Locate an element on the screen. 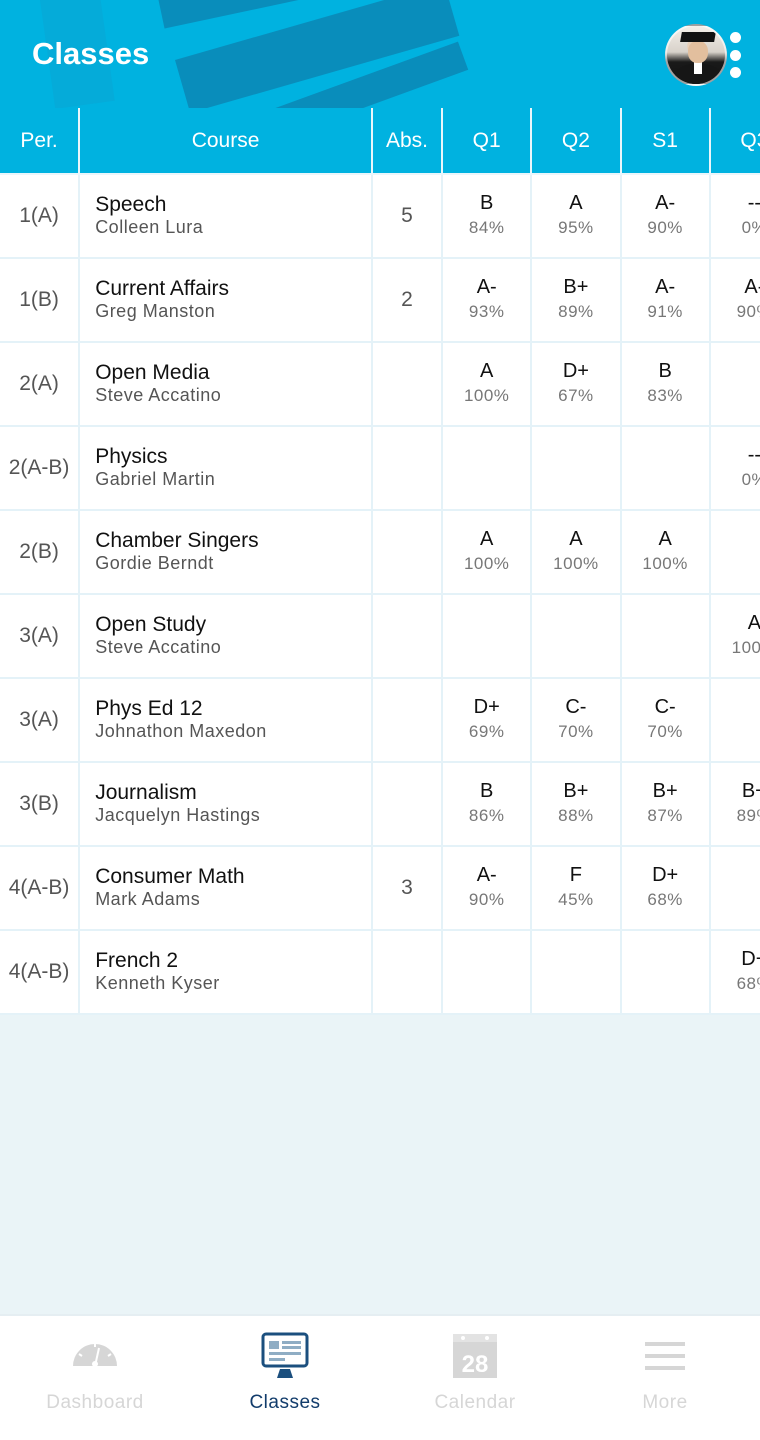 Image resolution: width=760 pixels, height=1440 pixels. grade-cell-s1: A- 91% is located at coordinates (665, 300).